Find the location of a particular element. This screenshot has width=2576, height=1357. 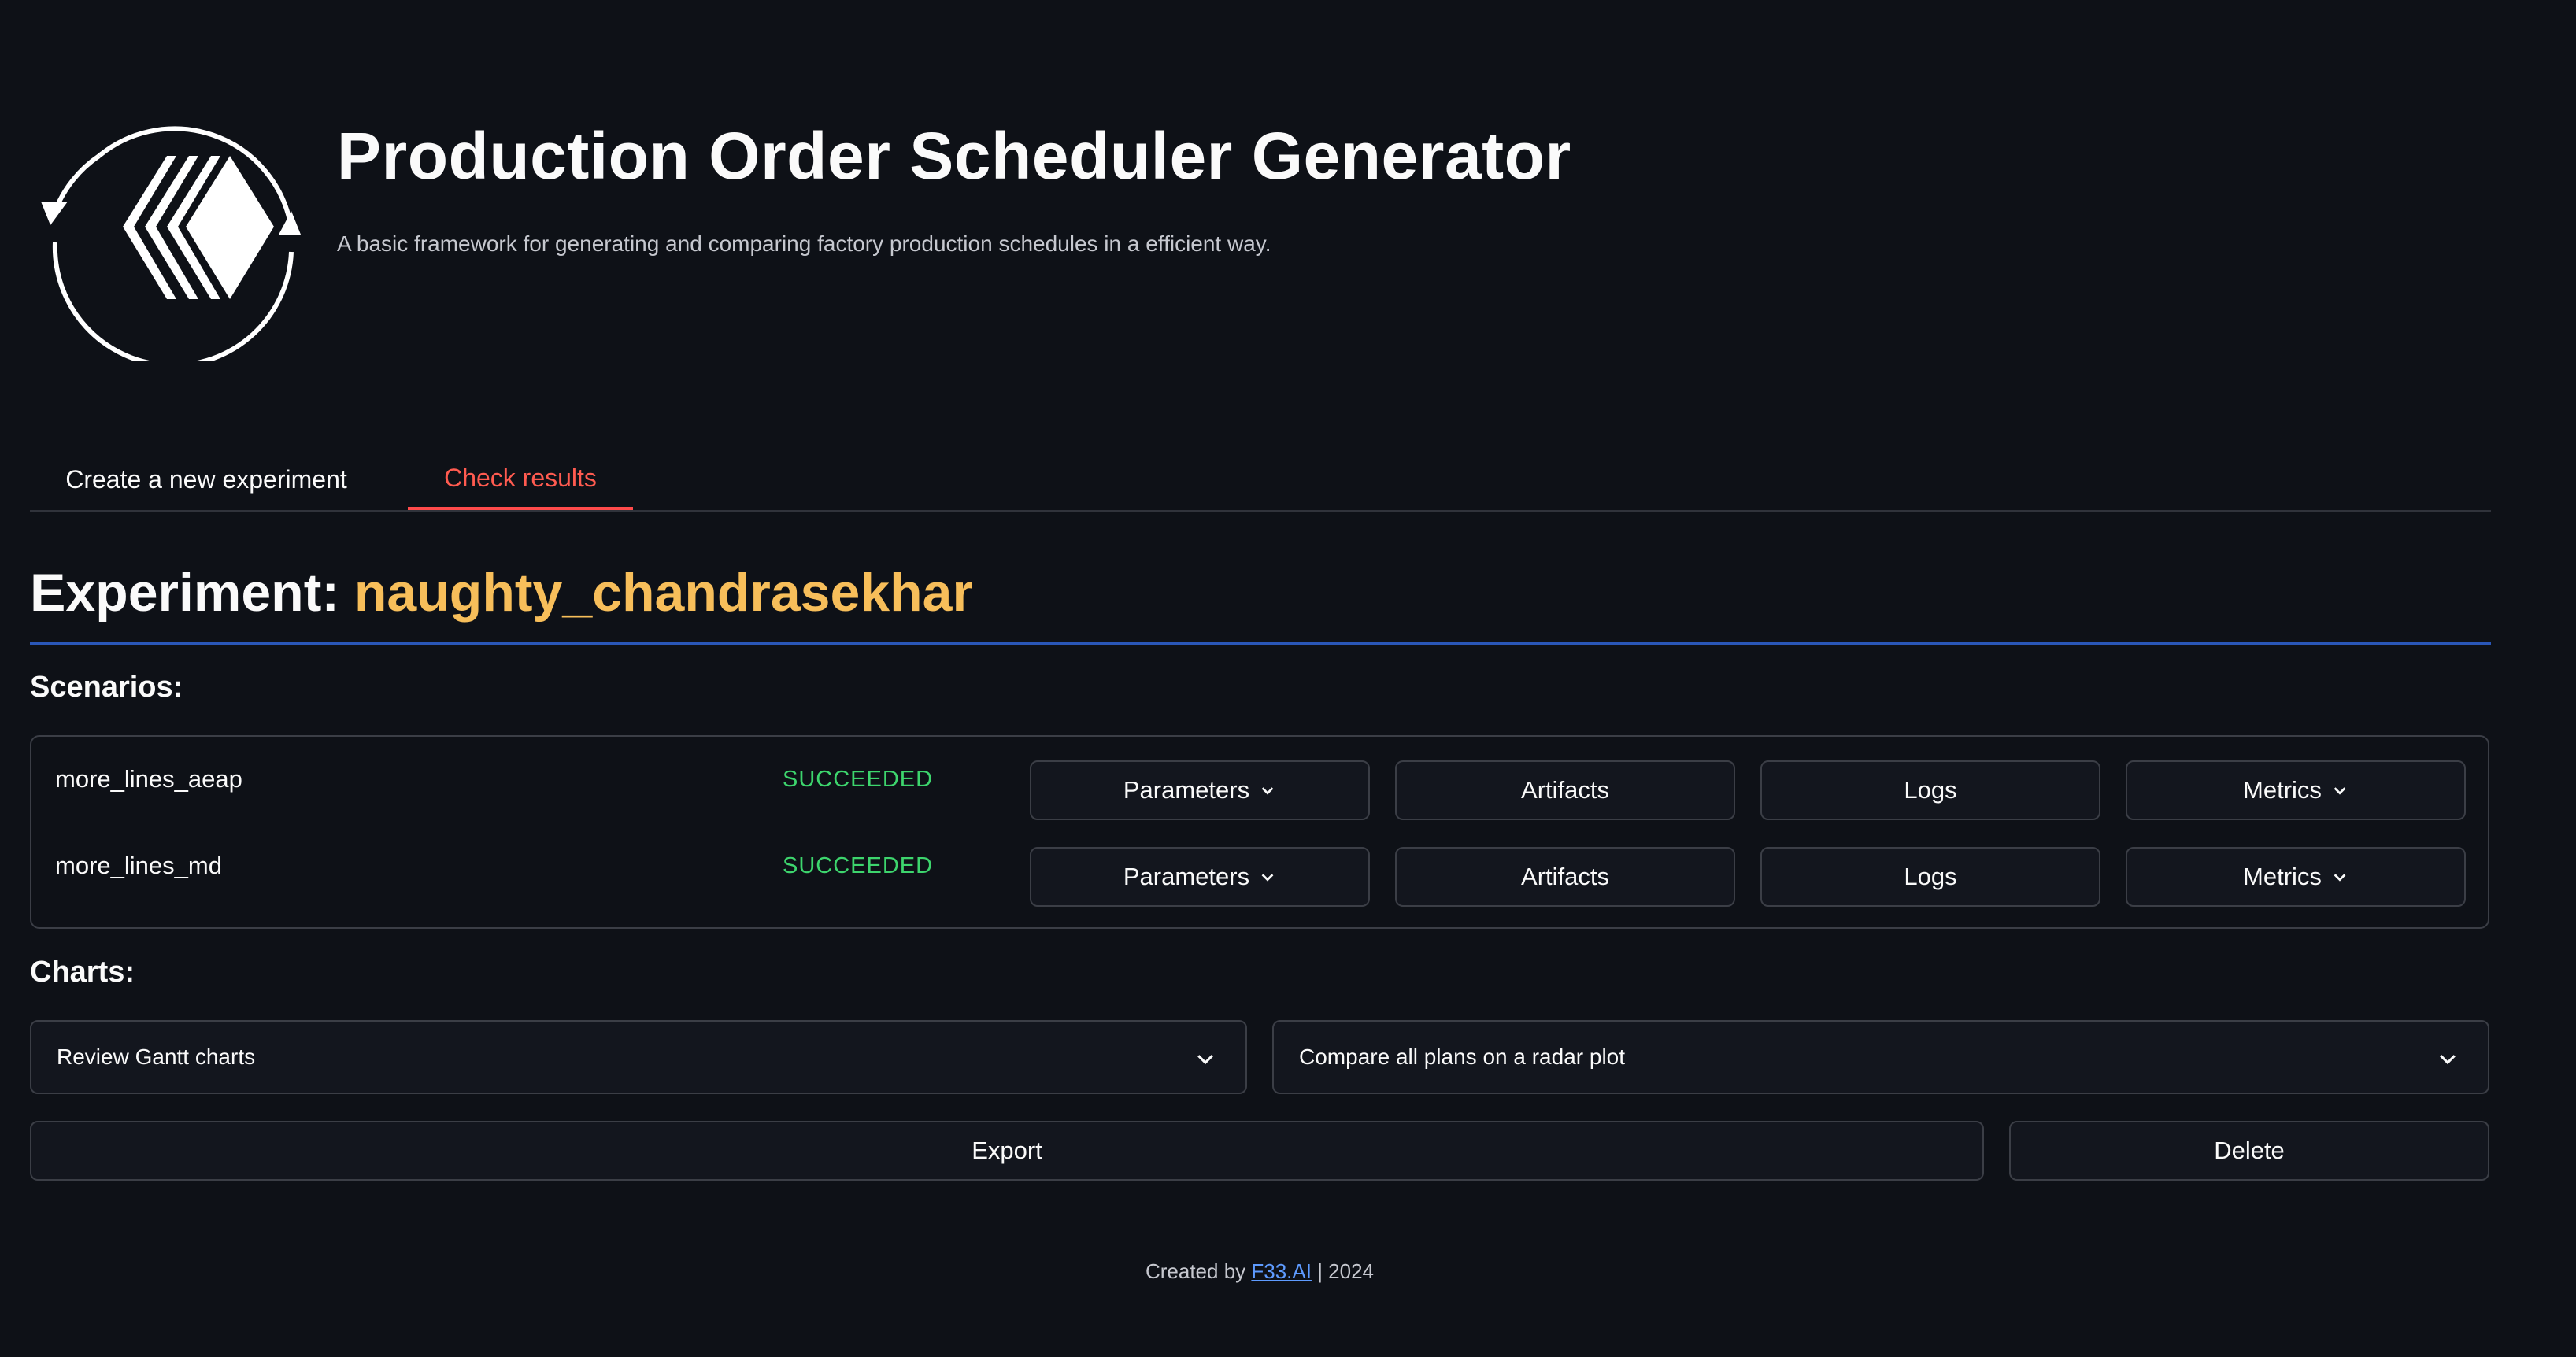

tab-check-results: Check results is located at coordinates (520, 480).